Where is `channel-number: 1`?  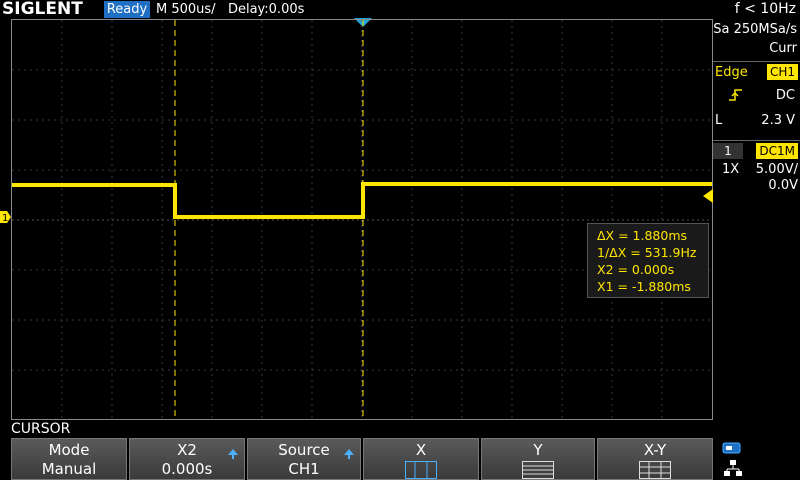
channel-number: 1 is located at coordinates (728, 151).